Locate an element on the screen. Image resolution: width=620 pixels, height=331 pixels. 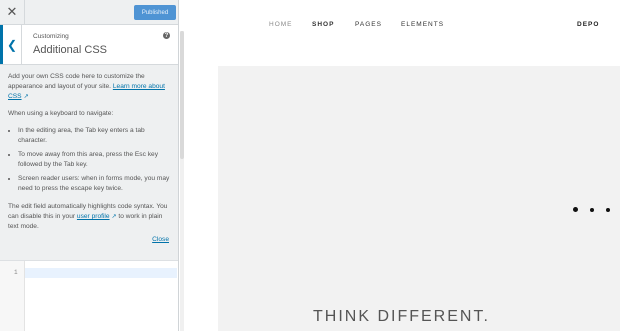
nav-shop-link: SHOP is located at coordinates (323, 24).